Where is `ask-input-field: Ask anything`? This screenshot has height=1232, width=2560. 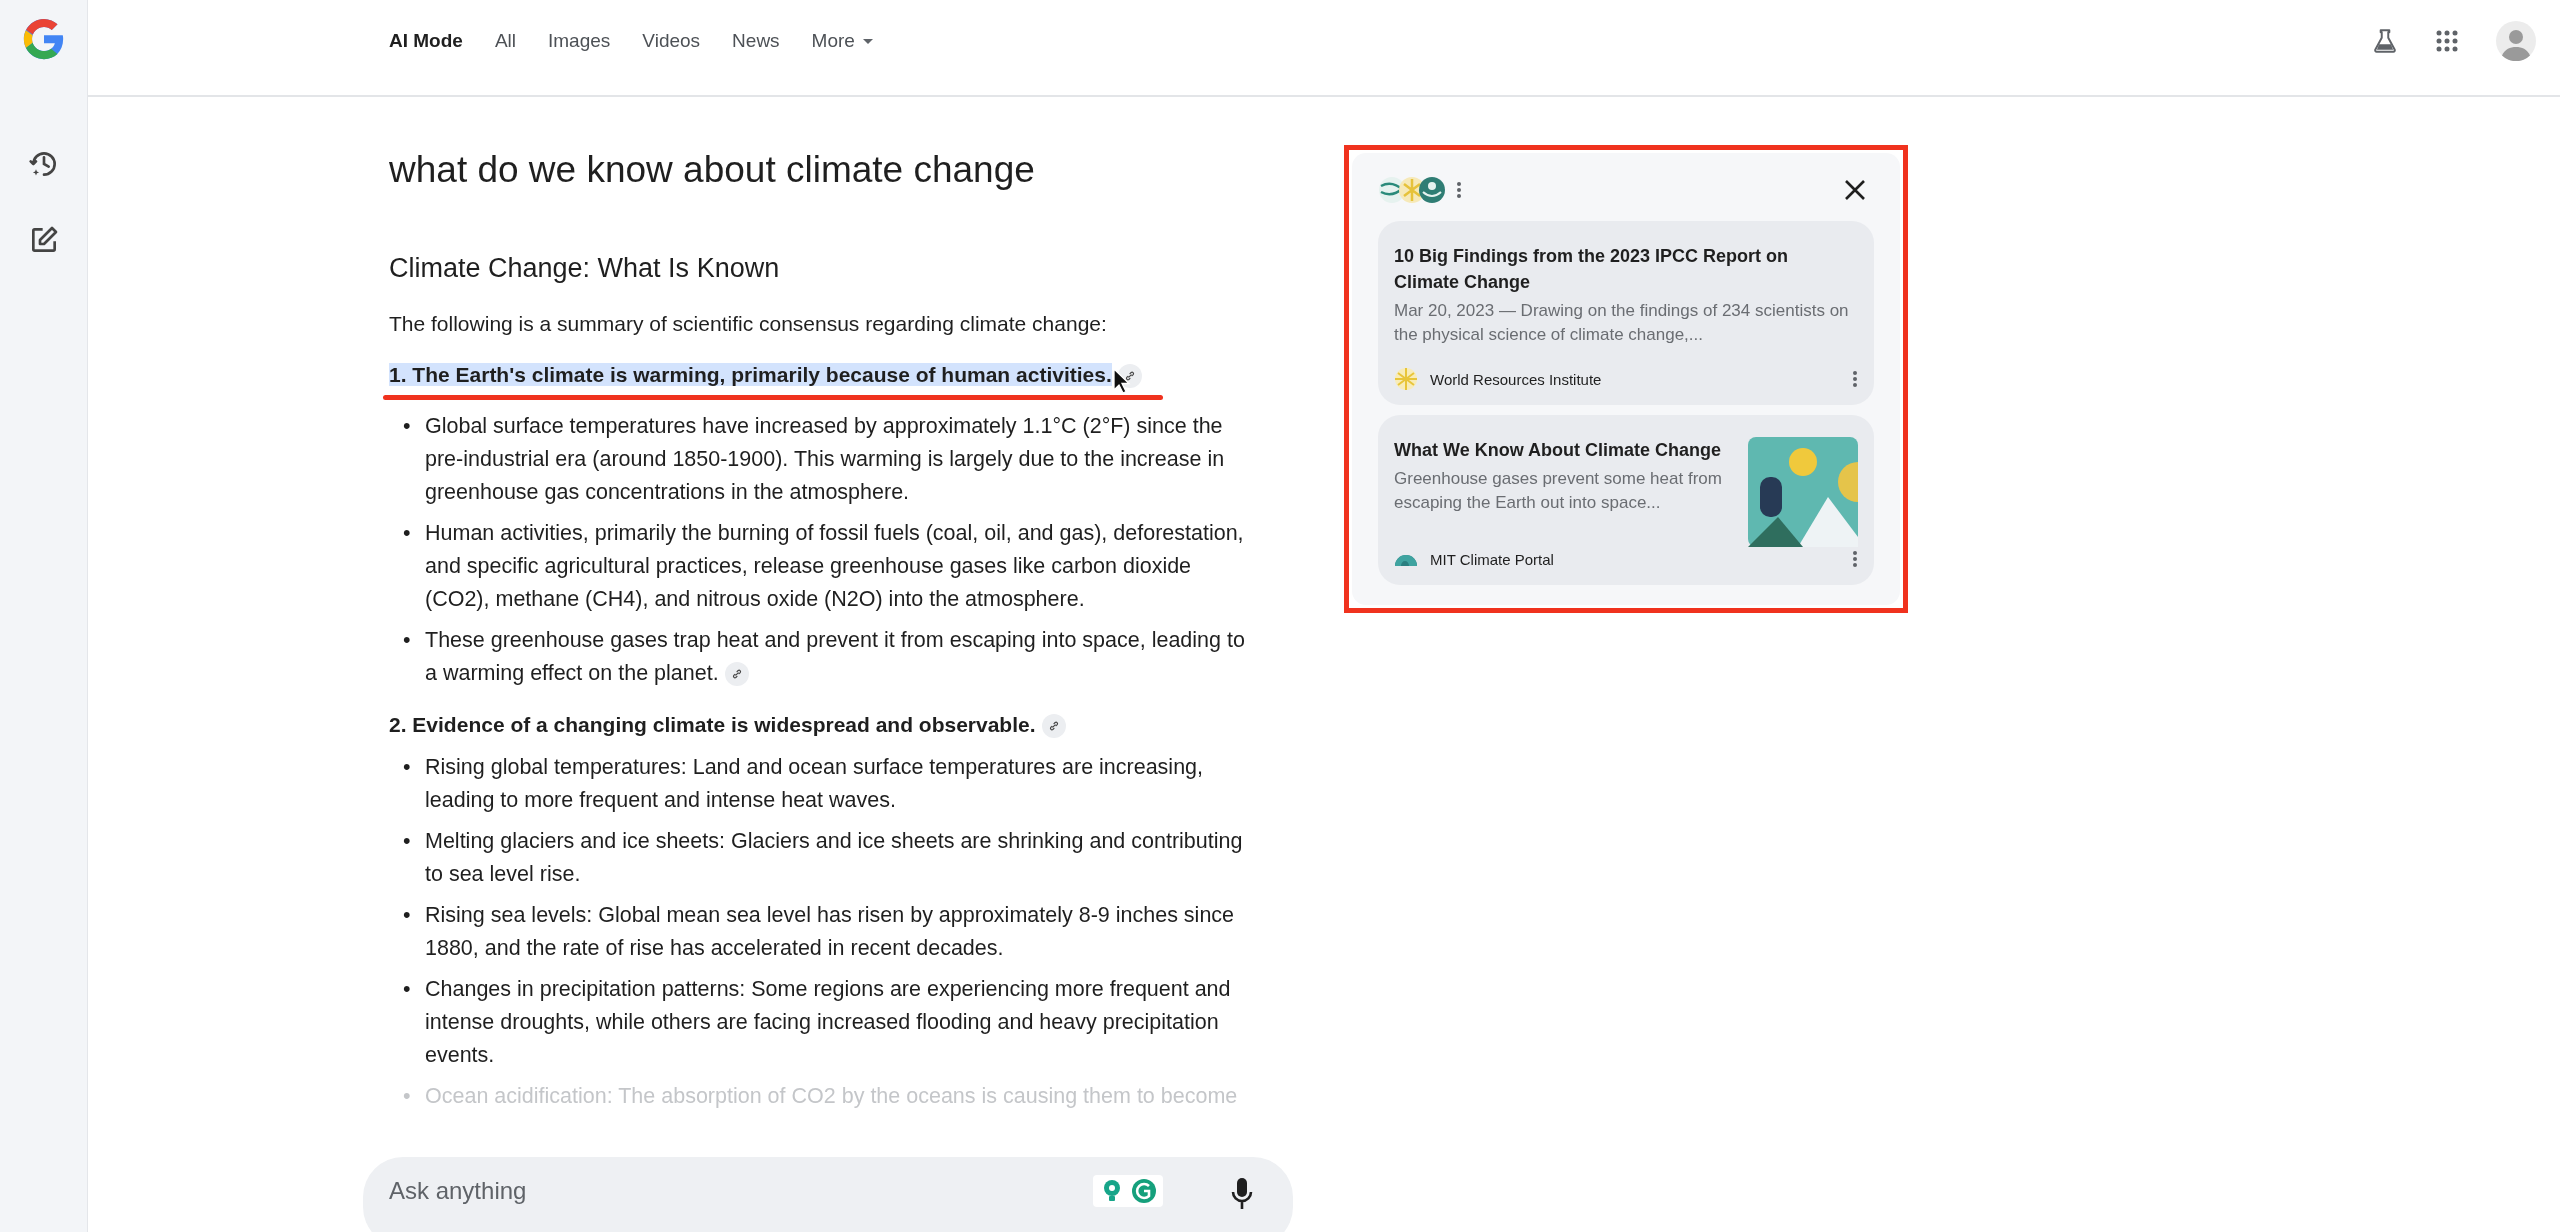
ask-input-field: Ask anything is located at coordinates (828, 1194).